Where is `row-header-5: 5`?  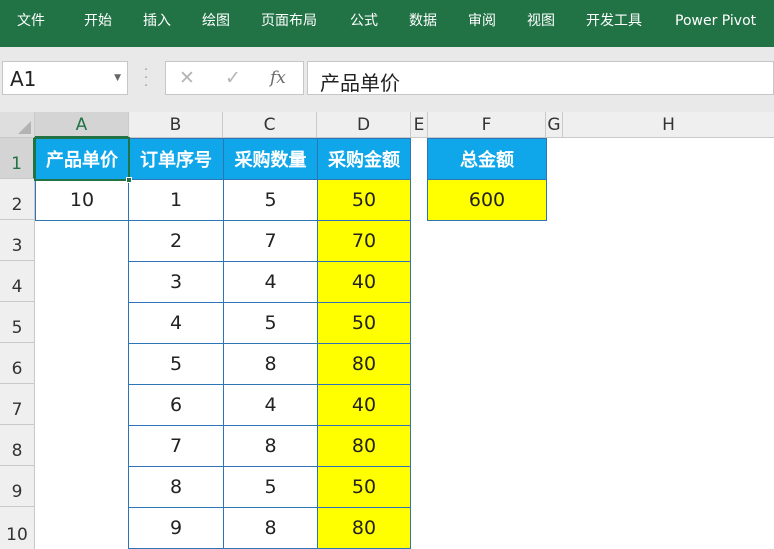 row-header-5: 5 is located at coordinates (17, 322).